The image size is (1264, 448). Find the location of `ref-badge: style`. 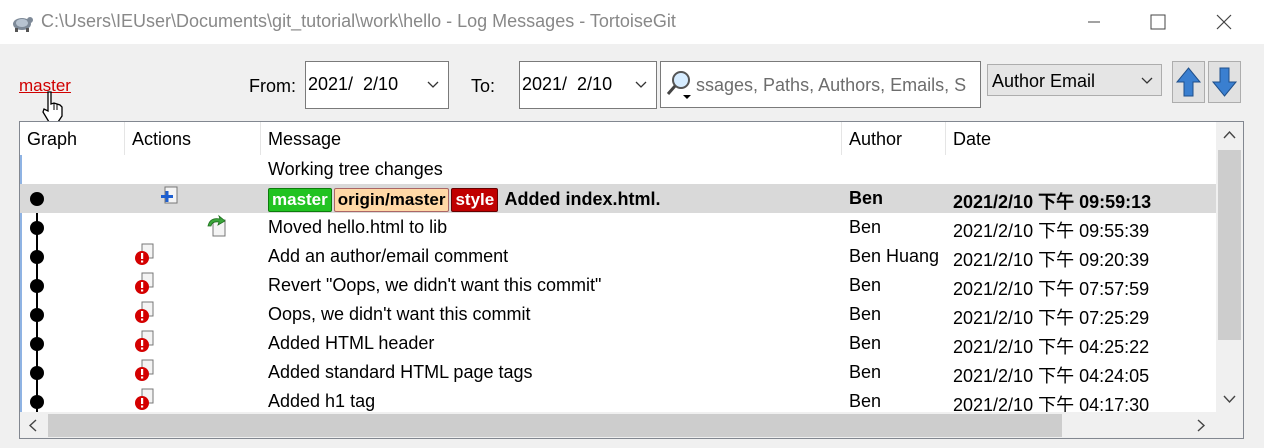

ref-badge: style is located at coordinates (475, 200).